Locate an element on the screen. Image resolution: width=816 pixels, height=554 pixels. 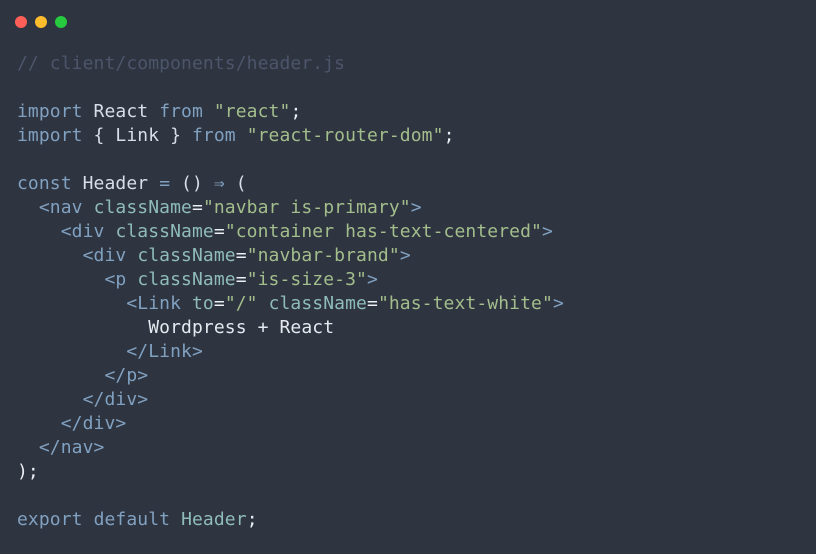
code-string: "navbar is-primary" is located at coordinates (306, 207).